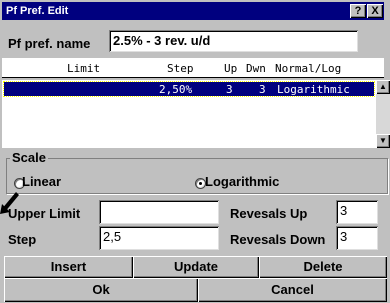 This screenshot has height=303, width=390. What do you see at coordinates (22, 239) in the screenshot?
I see `step-label: Step` at bounding box center [22, 239].